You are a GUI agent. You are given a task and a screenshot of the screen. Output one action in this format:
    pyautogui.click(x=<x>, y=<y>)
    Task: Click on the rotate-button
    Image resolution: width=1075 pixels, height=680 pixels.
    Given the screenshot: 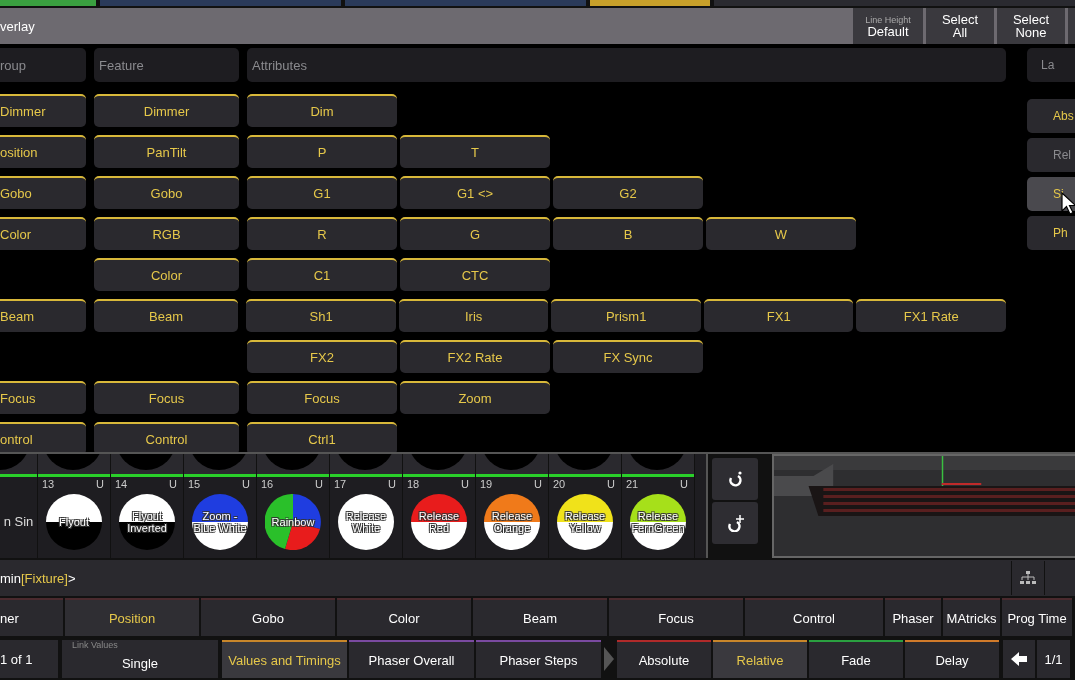 What is the action you would take?
    pyautogui.click(x=735, y=479)
    